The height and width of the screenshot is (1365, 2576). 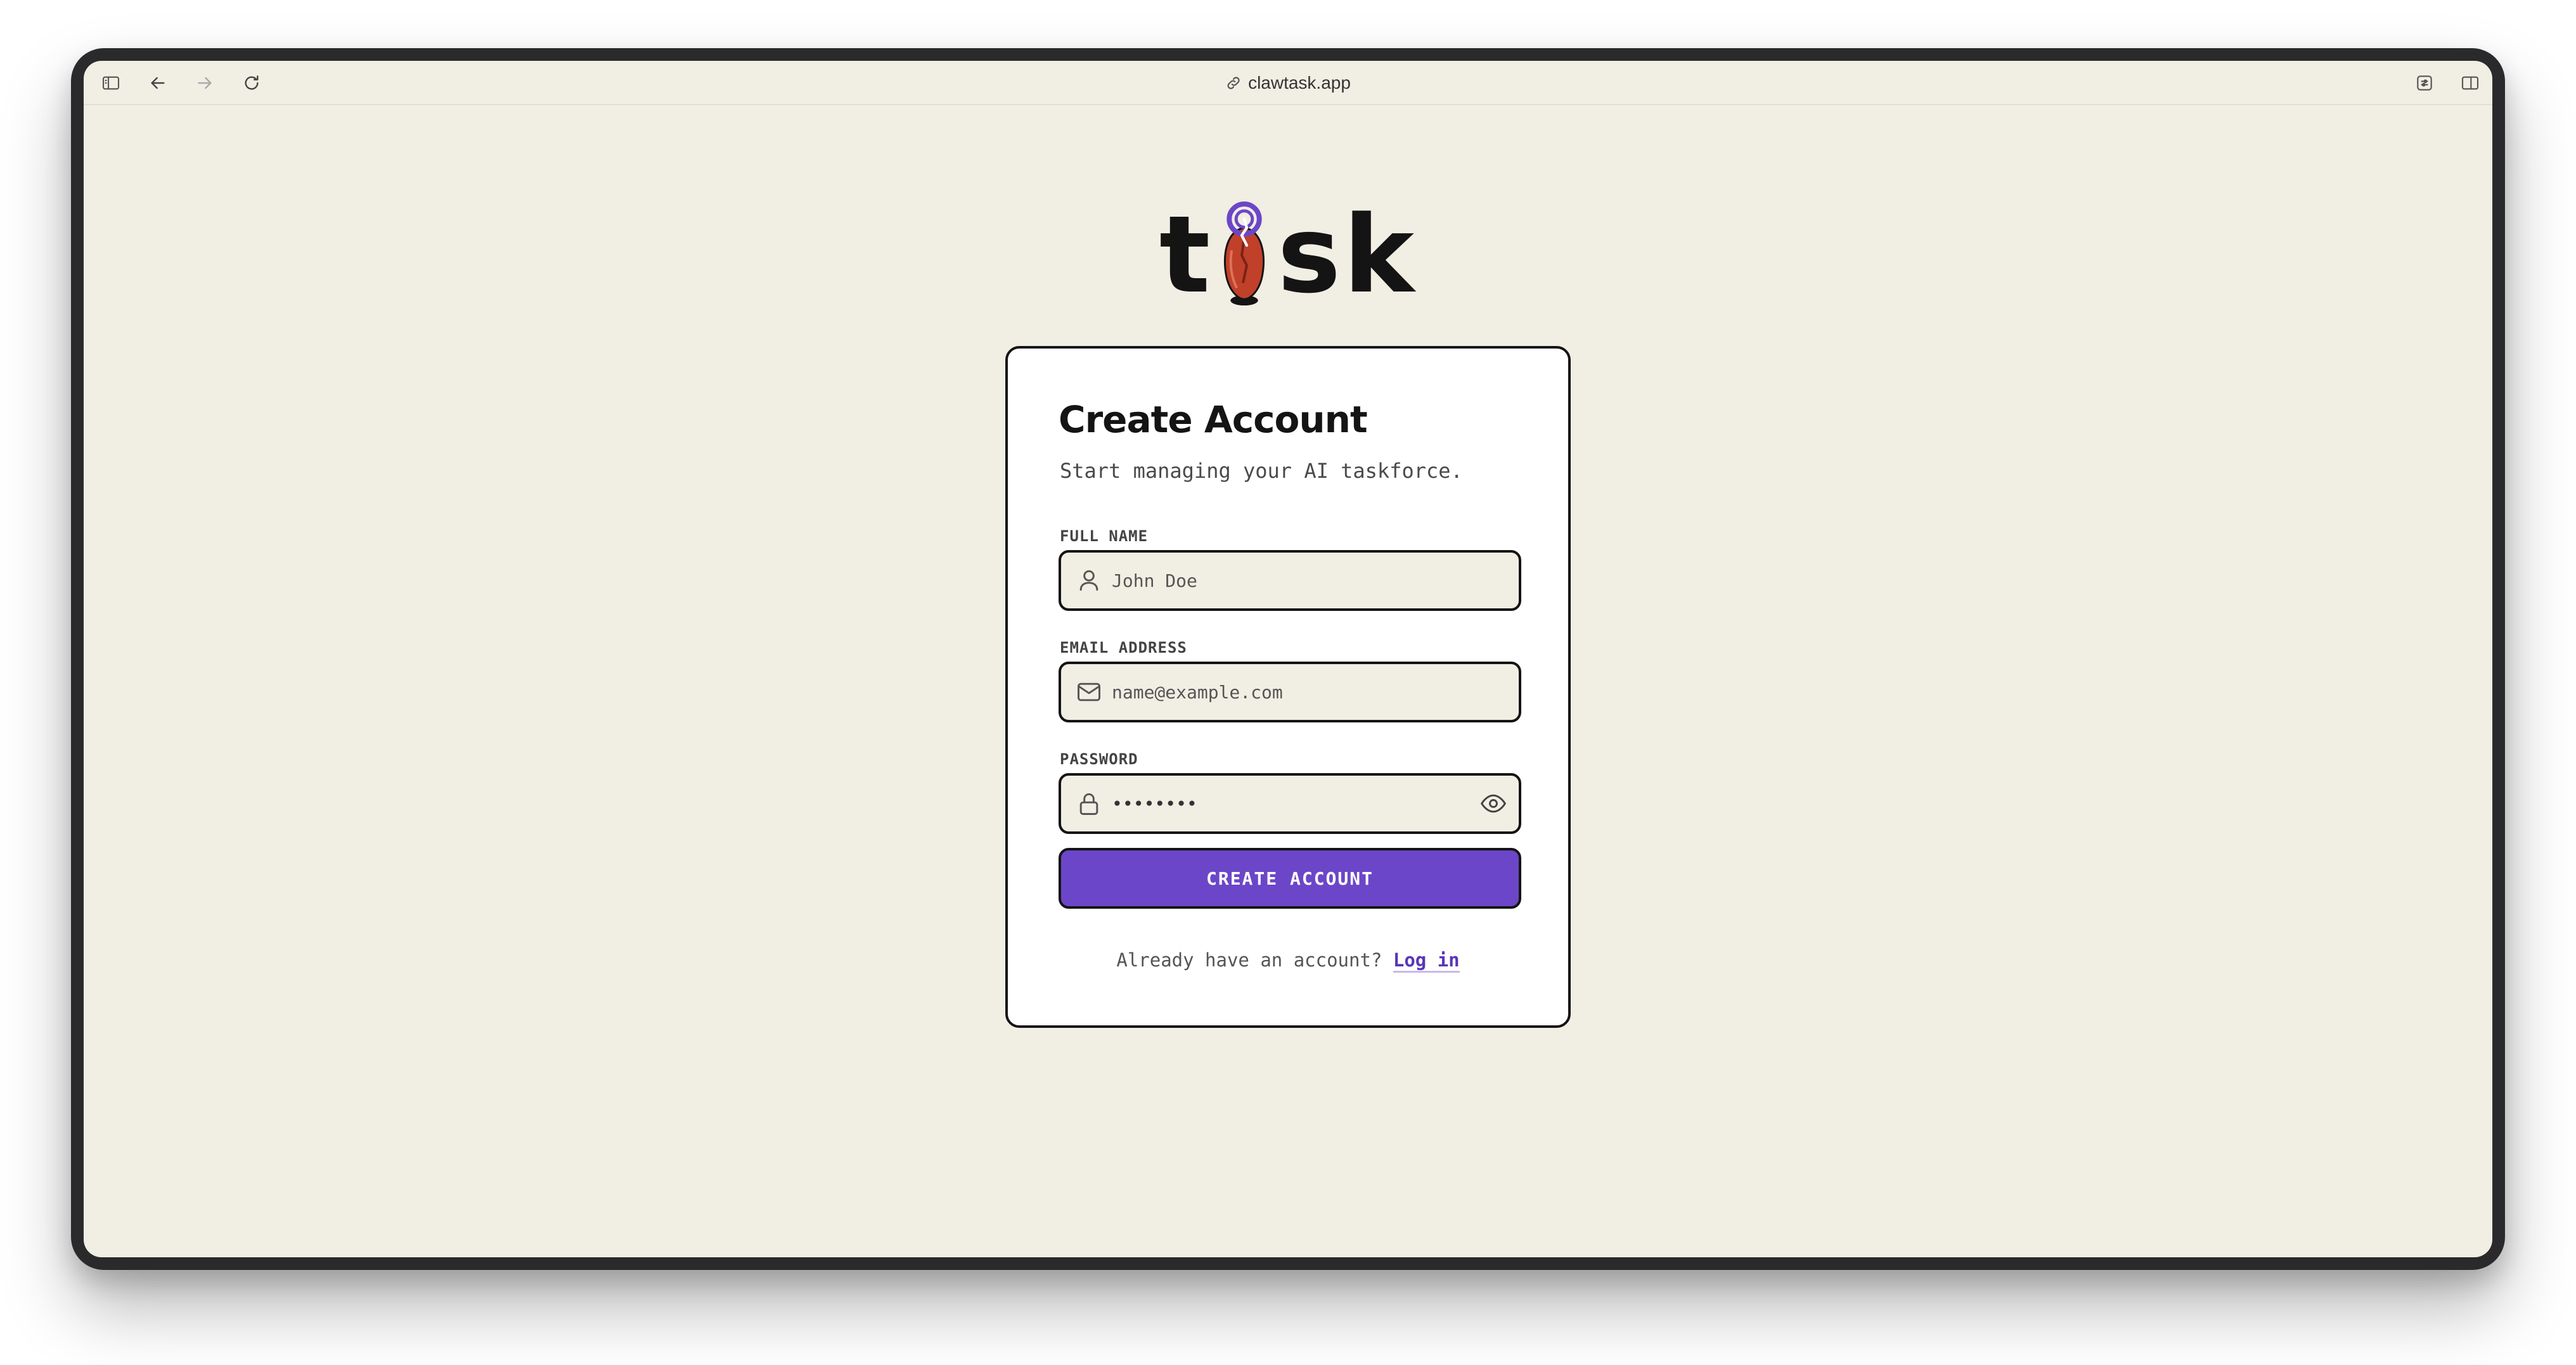 I want to click on back-arrow-icon, so click(x=158, y=83).